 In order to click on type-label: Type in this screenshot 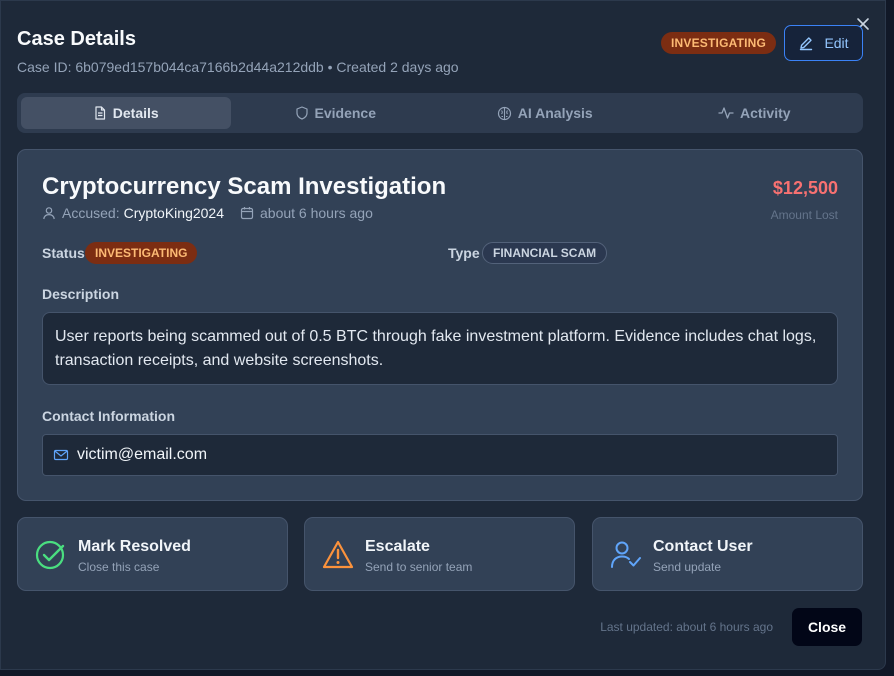, I will do `click(464, 253)`.